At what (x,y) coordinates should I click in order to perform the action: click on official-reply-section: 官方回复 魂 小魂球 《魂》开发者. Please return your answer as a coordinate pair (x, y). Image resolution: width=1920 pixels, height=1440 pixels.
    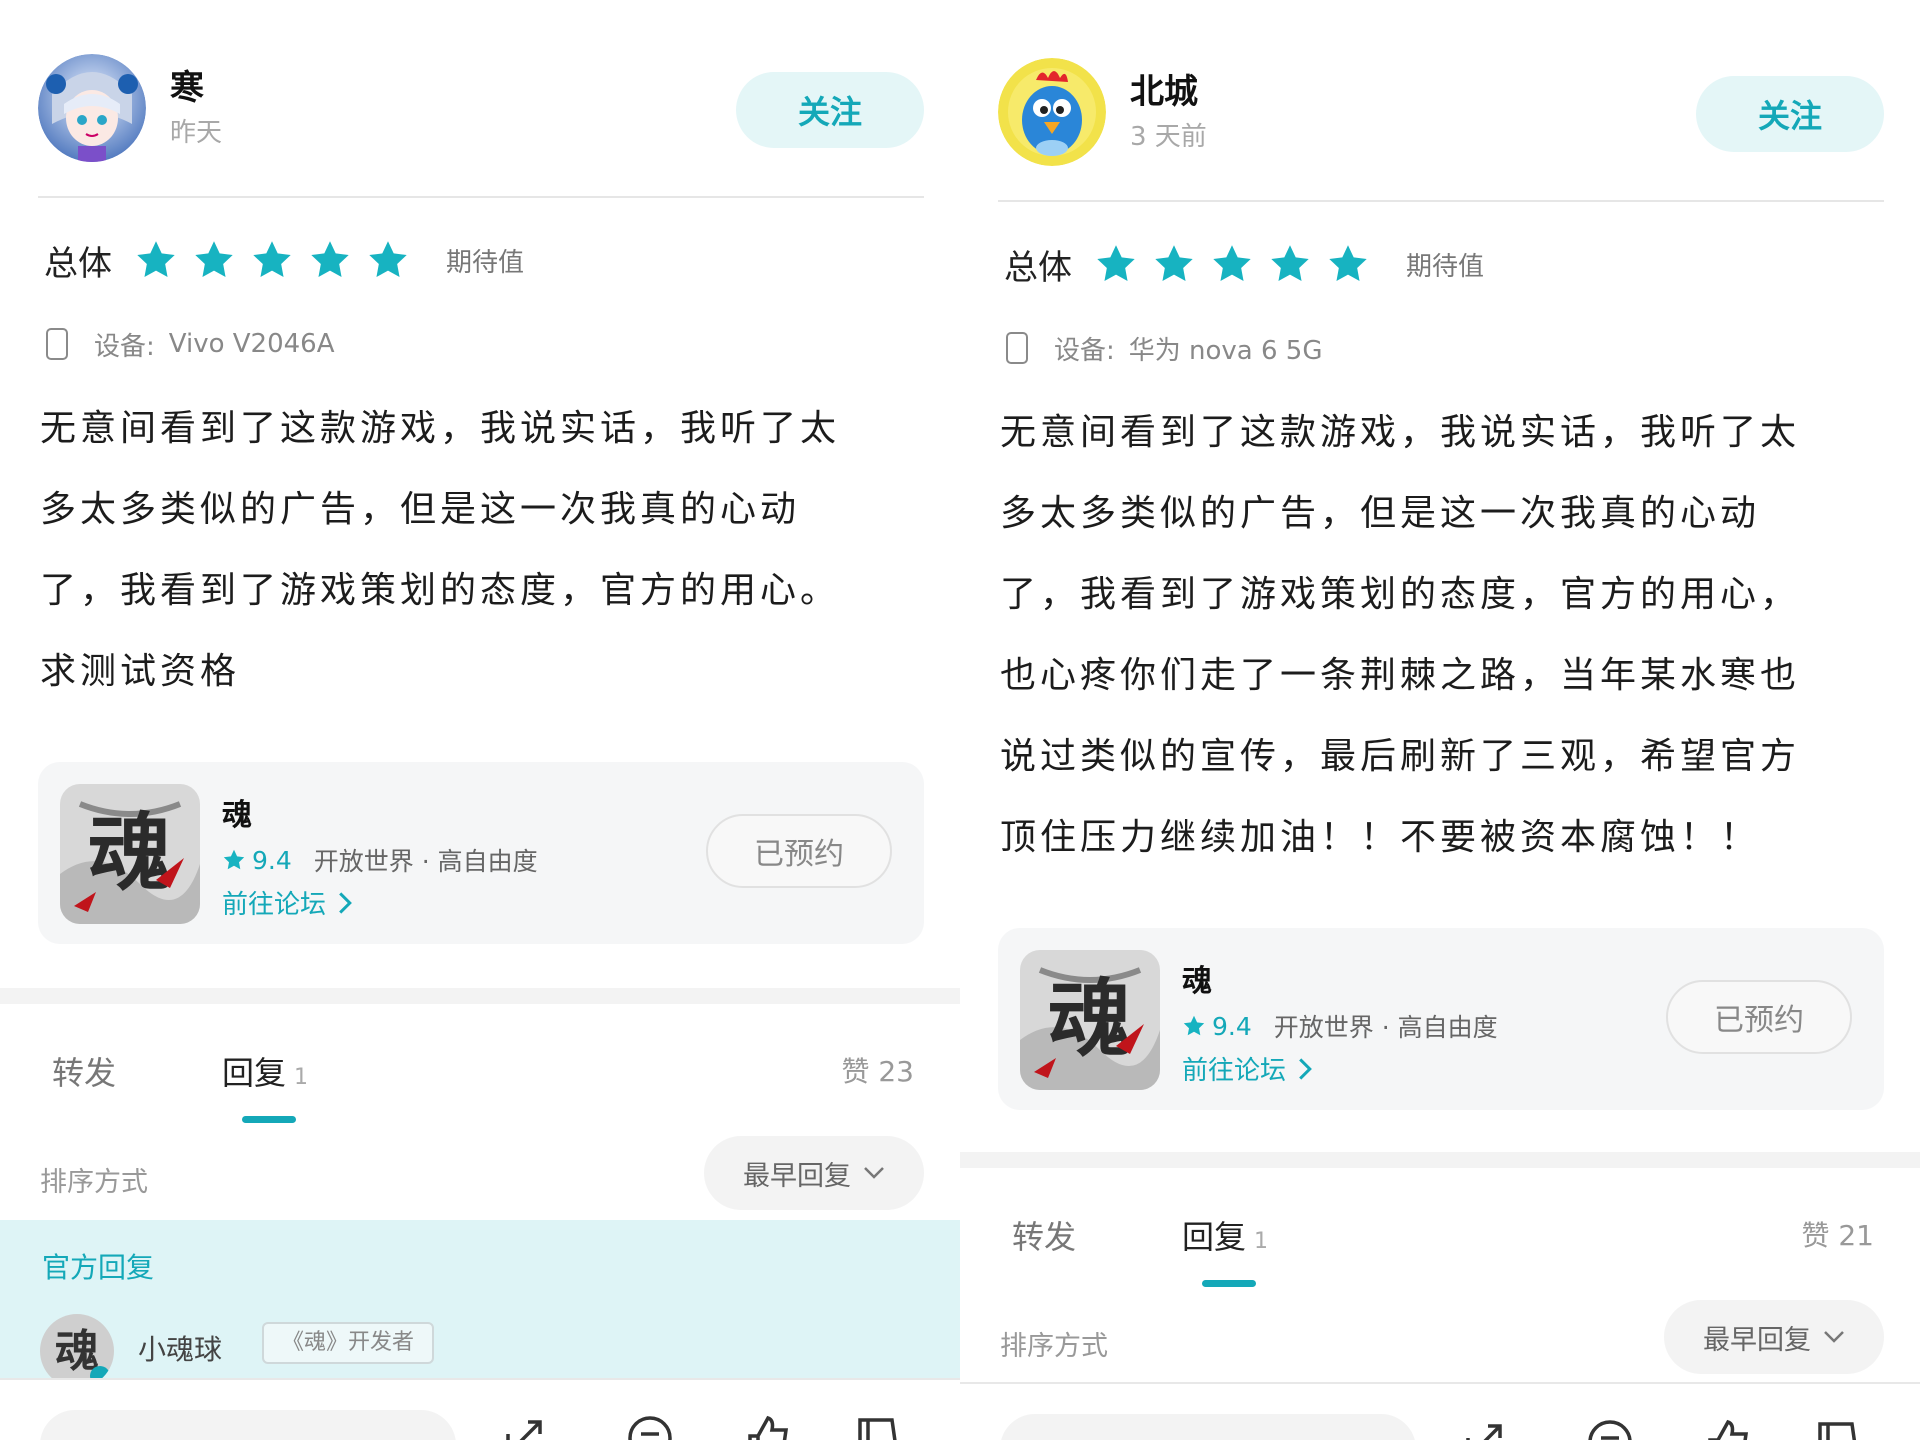
    Looking at the image, I should click on (480, 1304).